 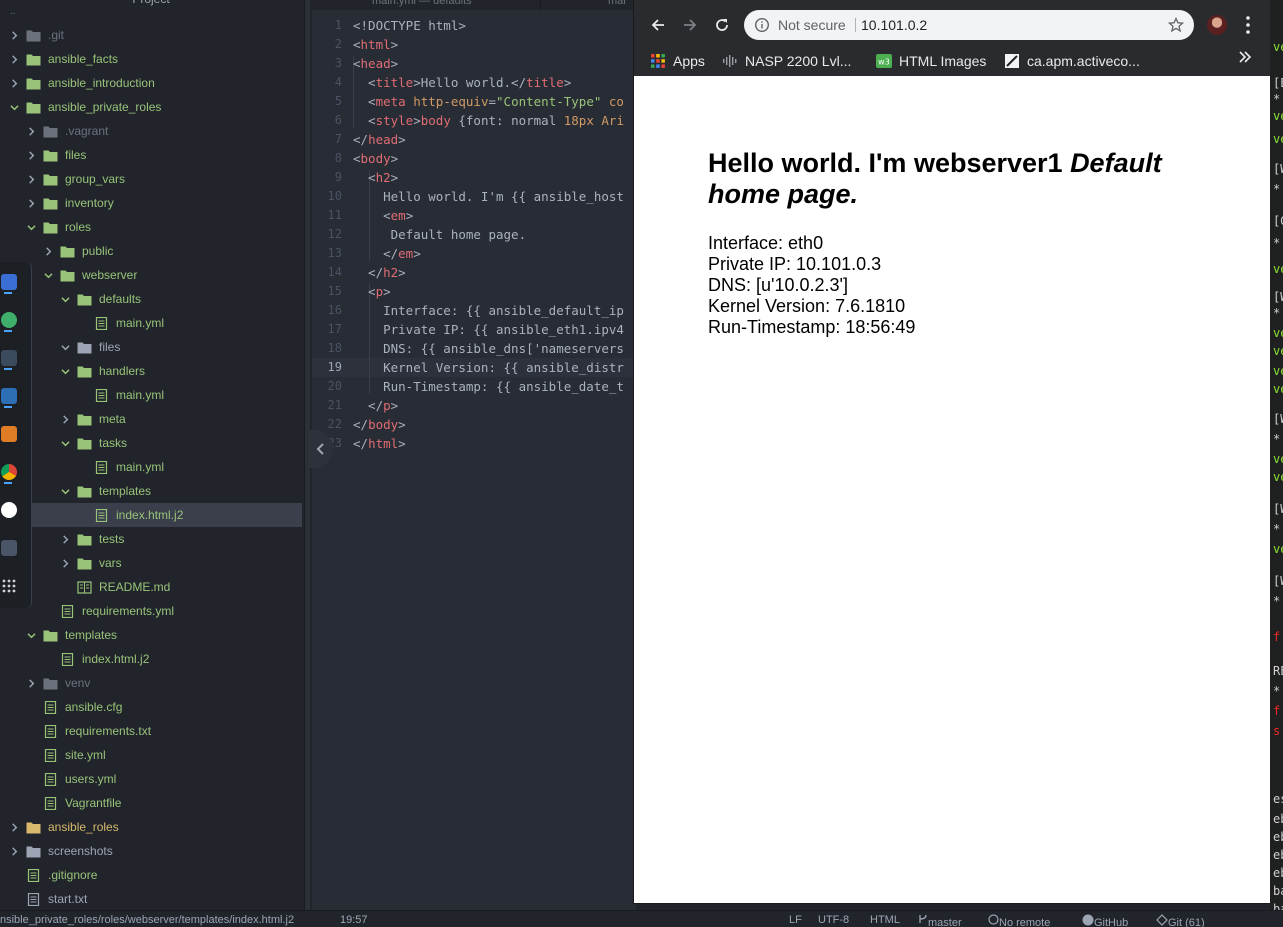 I want to click on terminal-icon, so click(x=9, y=358).